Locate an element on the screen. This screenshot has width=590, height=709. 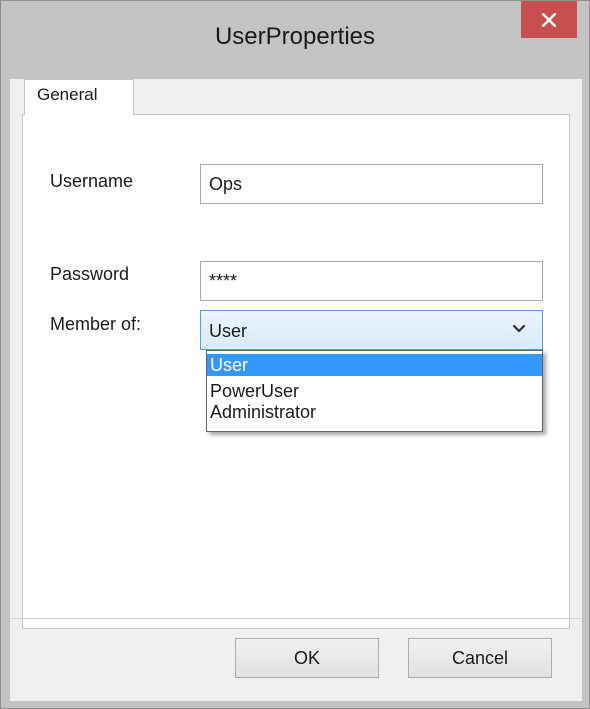
close-button is located at coordinates (549, 19).